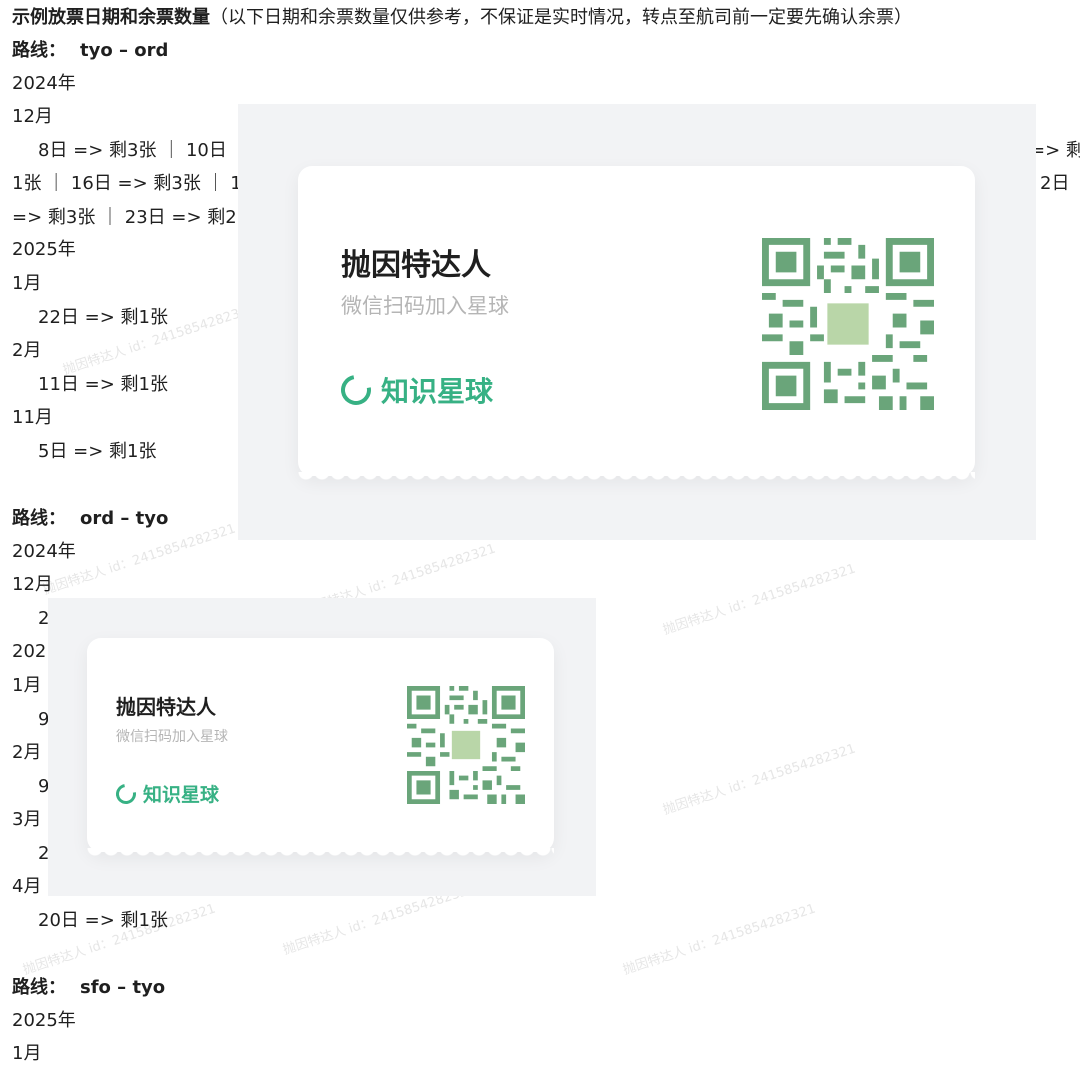 Image resolution: width=1080 pixels, height=1066 pixels. What do you see at coordinates (27, 819) in the screenshot?
I see `month-label: 3月` at bounding box center [27, 819].